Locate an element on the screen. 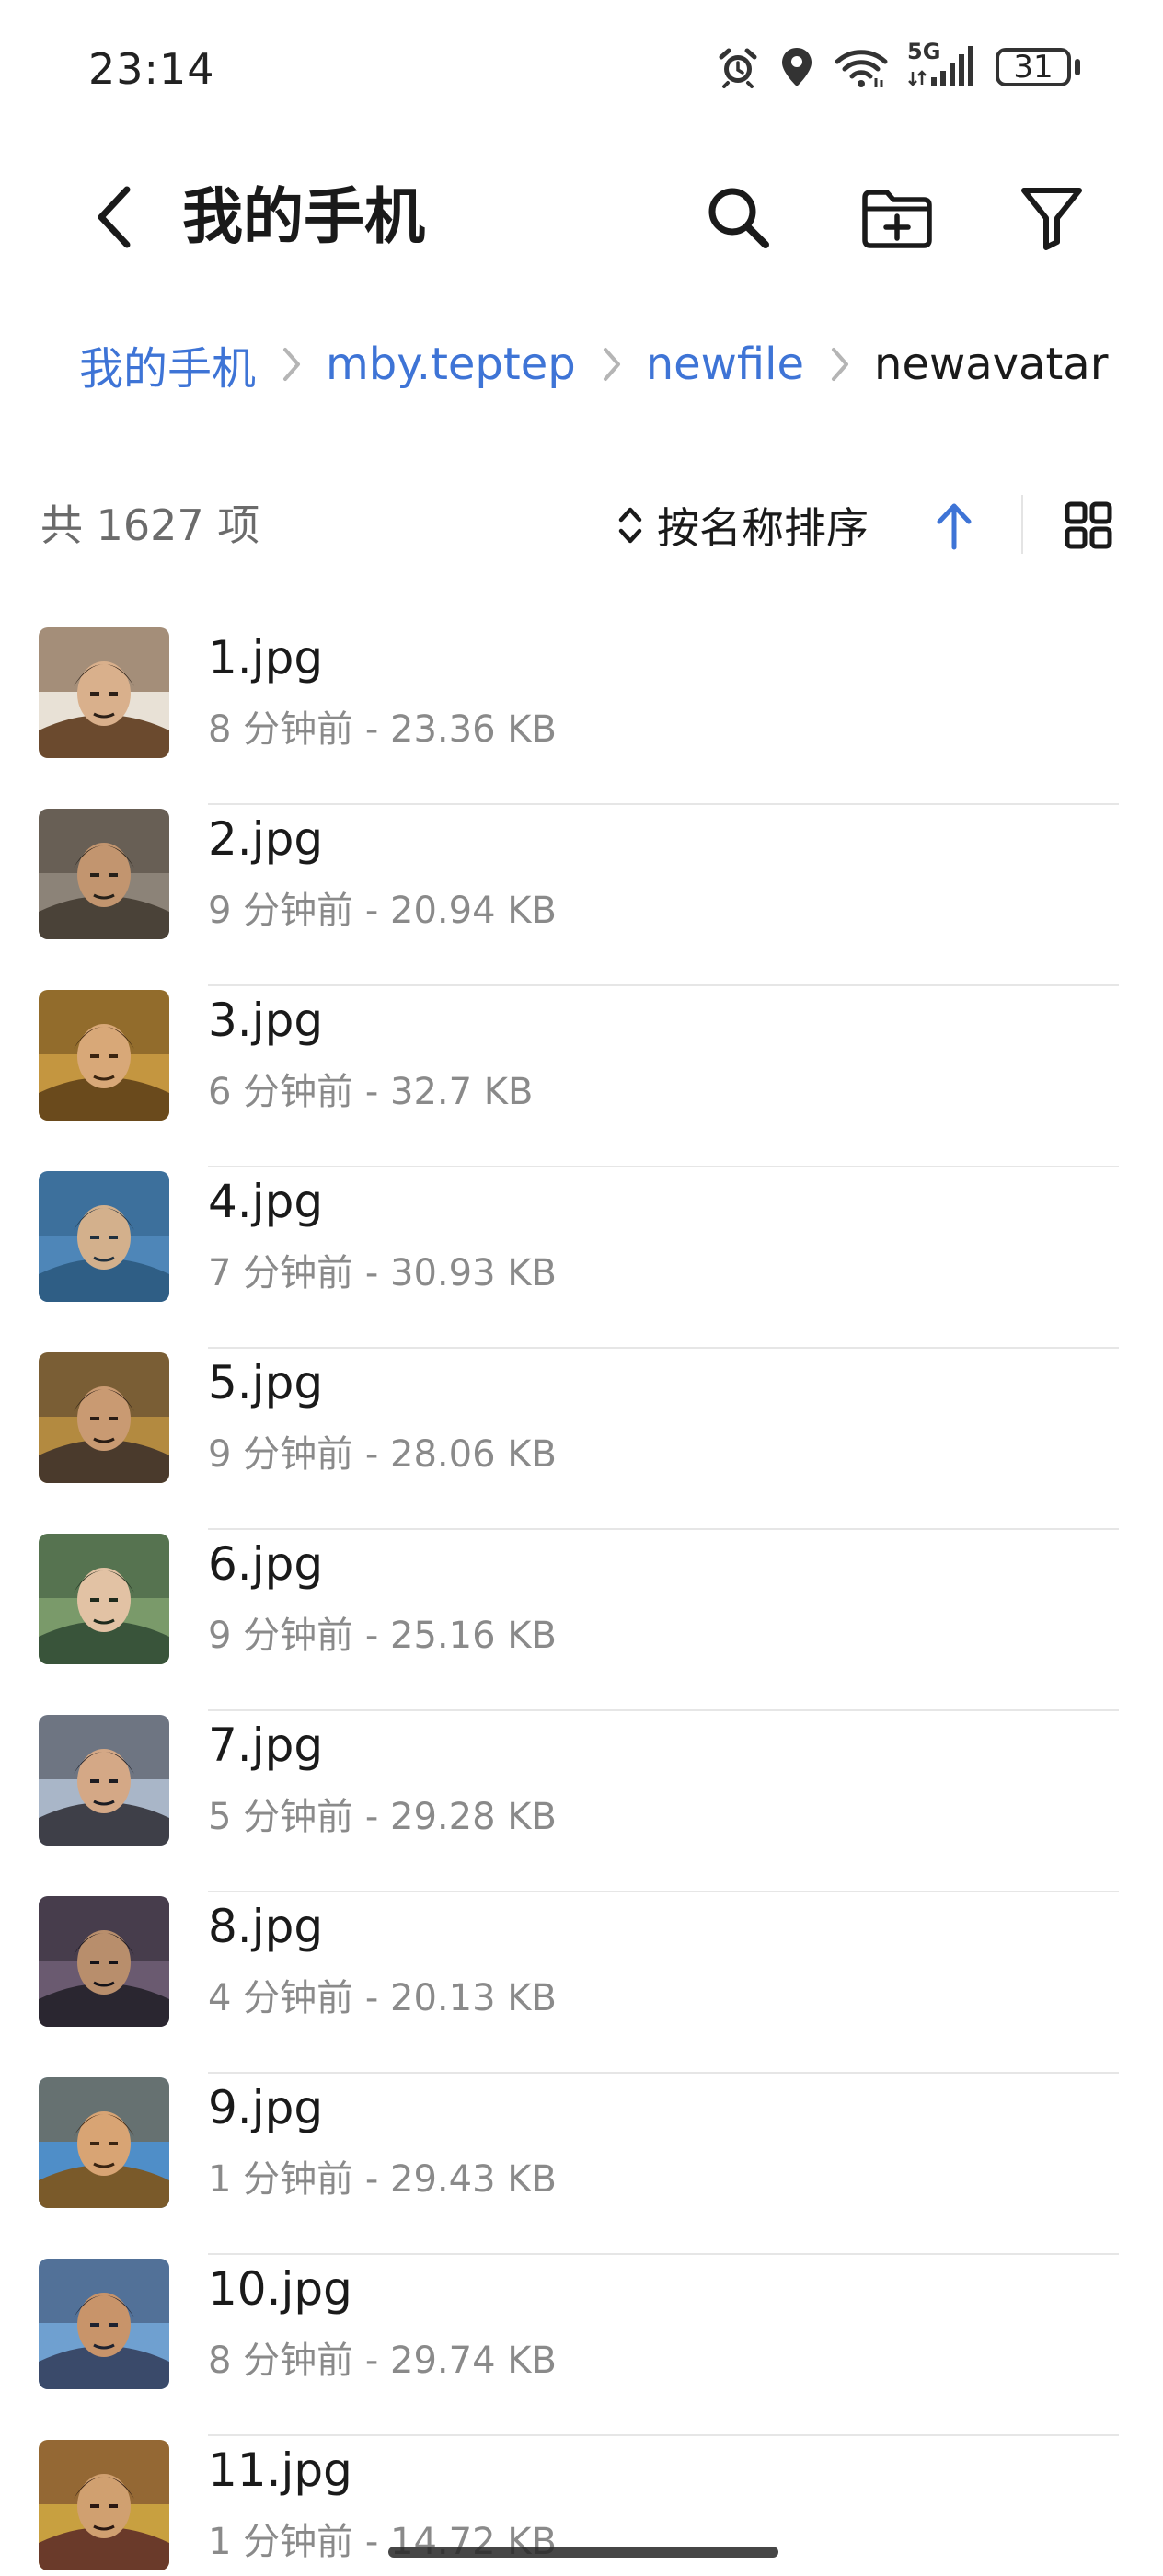 The image size is (1163, 2576). file-row: 2.jpg 9 分钟前 - 20.94 KB is located at coordinates (581, 895).